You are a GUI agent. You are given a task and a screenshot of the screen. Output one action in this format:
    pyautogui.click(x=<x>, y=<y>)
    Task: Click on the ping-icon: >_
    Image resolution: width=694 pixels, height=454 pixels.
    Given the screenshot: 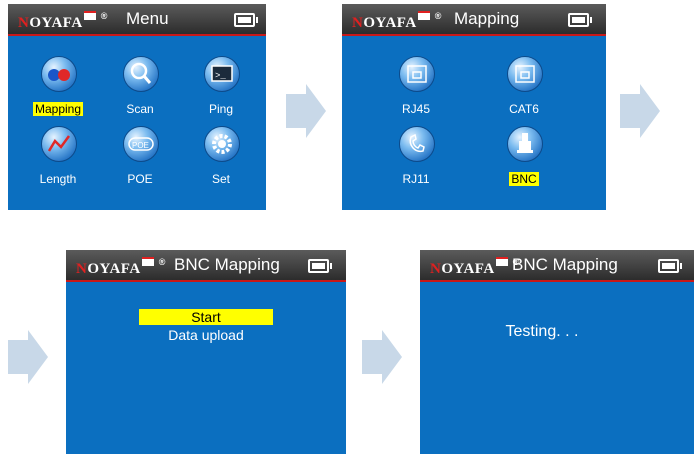 What is the action you would take?
    pyautogui.click(x=222, y=74)
    